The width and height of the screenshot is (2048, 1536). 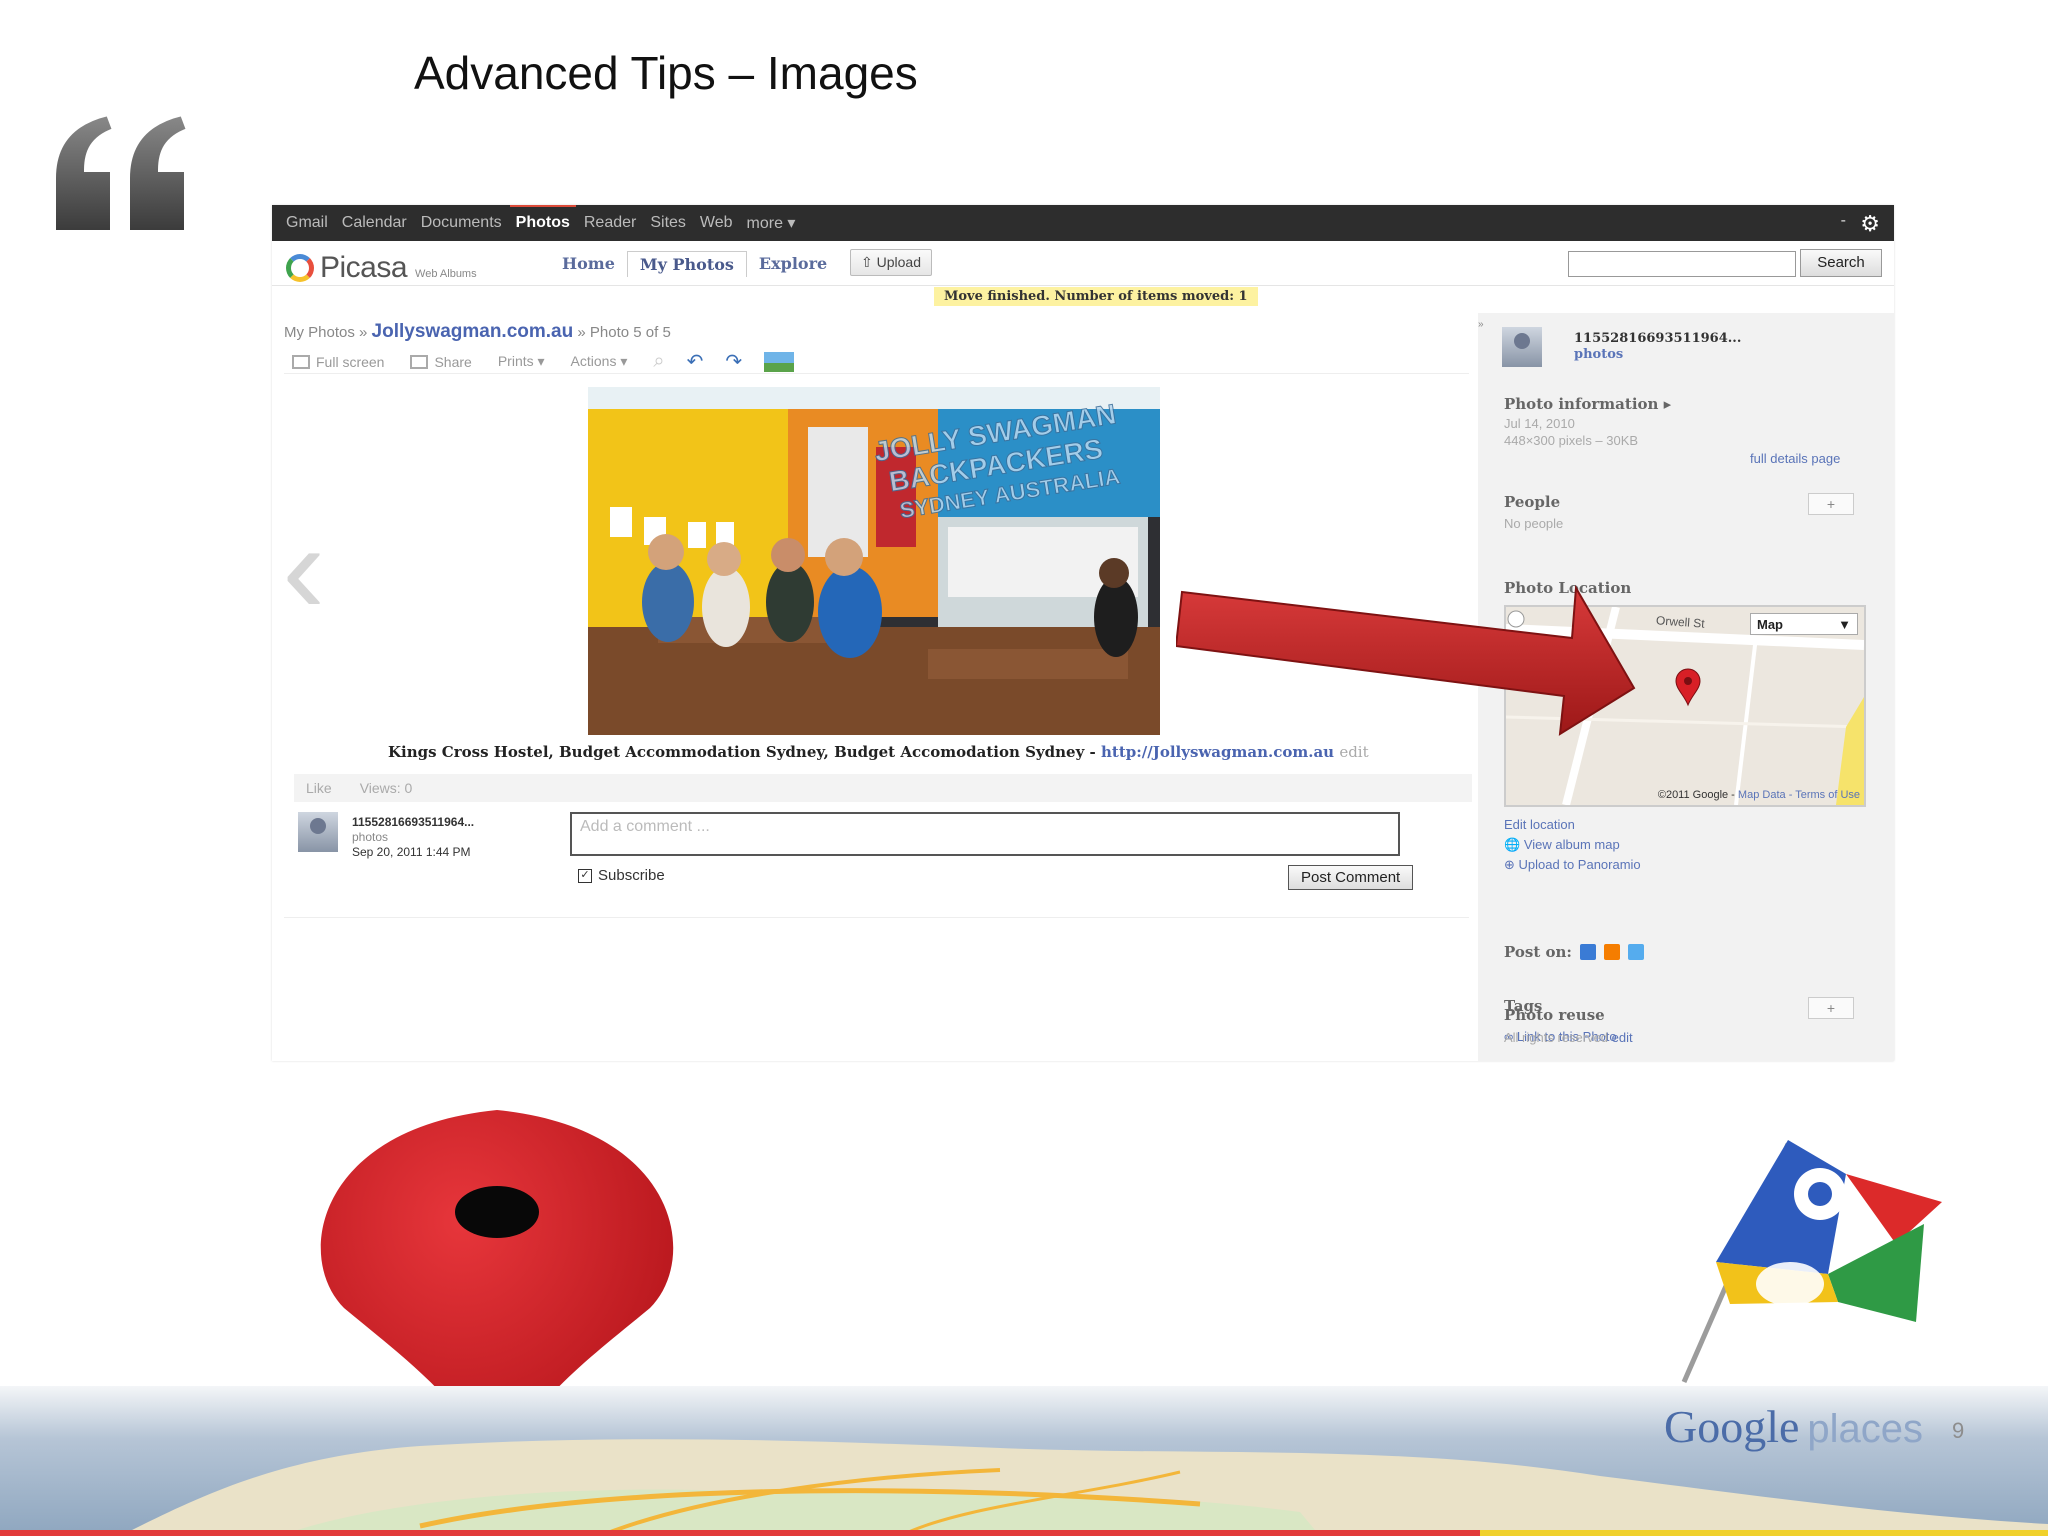 What do you see at coordinates (1532, 502) in the screenshot?
I see `people-title: People` at bounding box center [1532, 502].